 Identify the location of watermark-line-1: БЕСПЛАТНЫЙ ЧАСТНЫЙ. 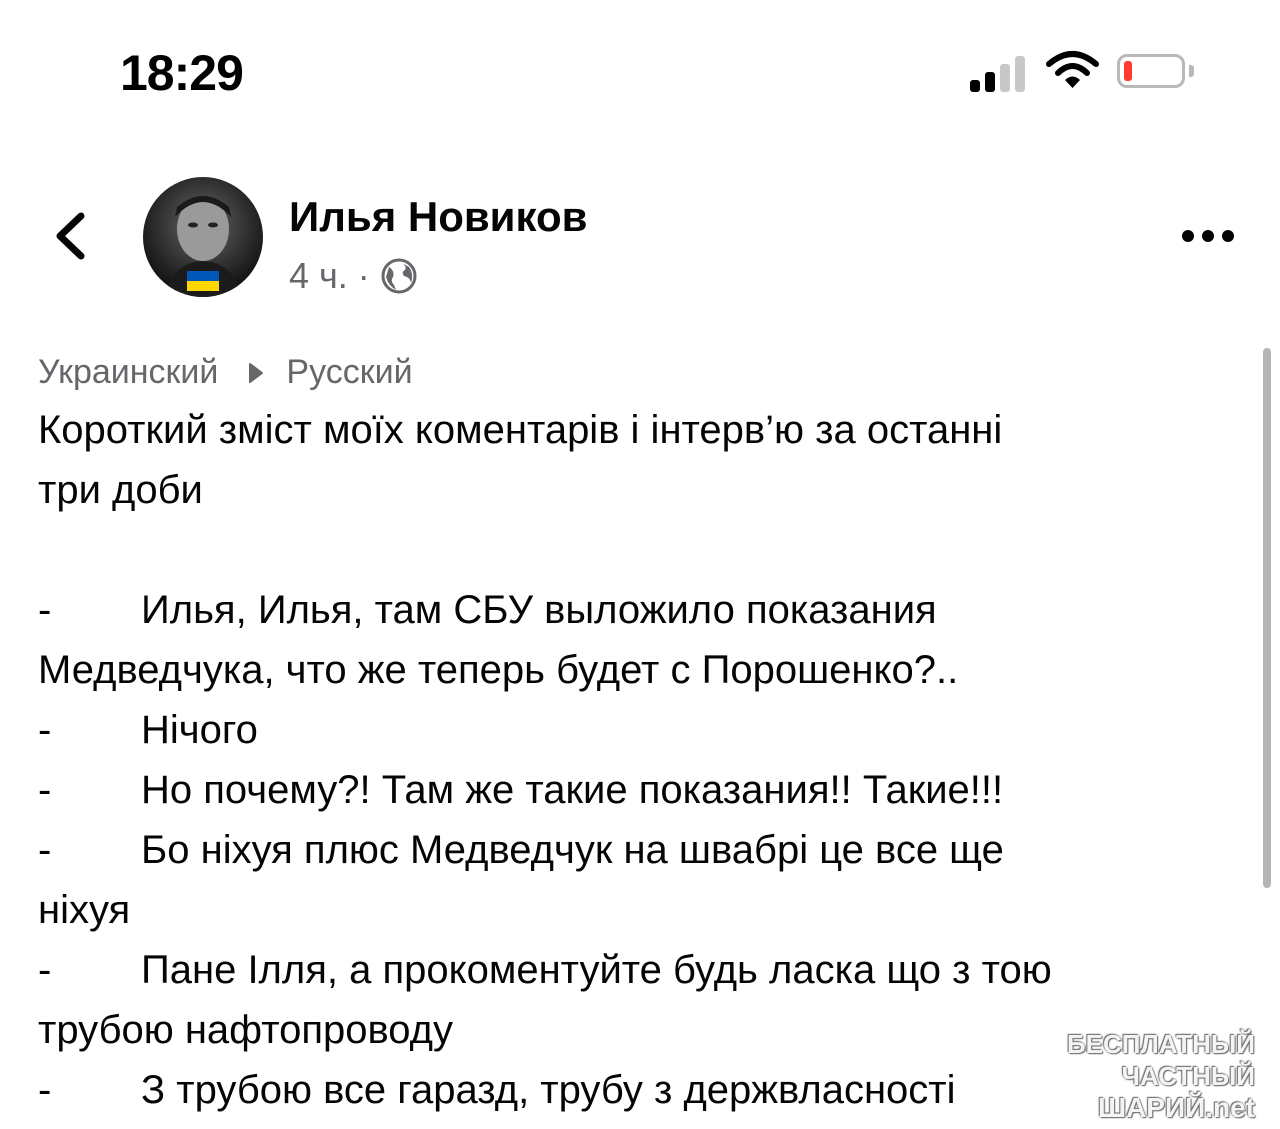
(1160, 1060).